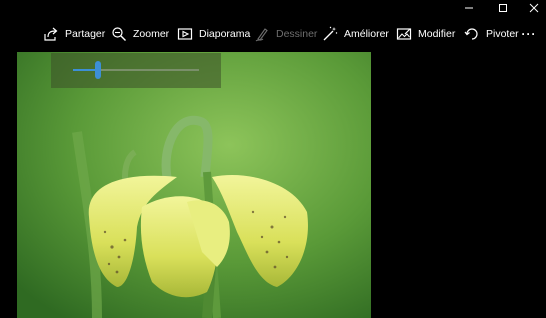 This screenshot has height=318, width=546. I want to click on edit-label: Modifier, so click(437, 34).